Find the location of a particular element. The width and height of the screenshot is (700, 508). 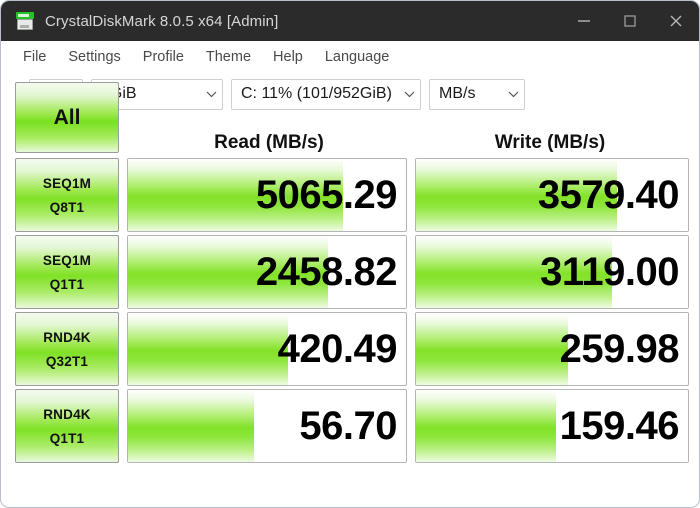

read-result-cell: 5065.29 is located at coordinates (267, 195).